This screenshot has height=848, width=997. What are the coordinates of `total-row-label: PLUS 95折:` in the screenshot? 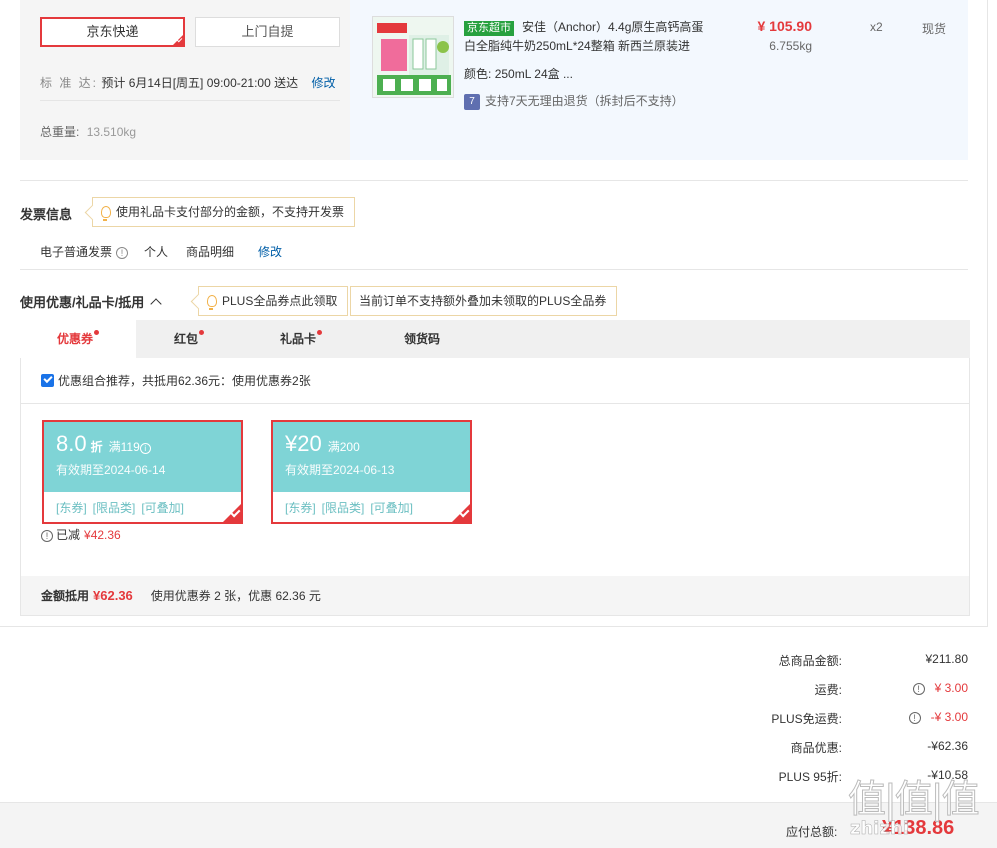 It's located at (810, 777).